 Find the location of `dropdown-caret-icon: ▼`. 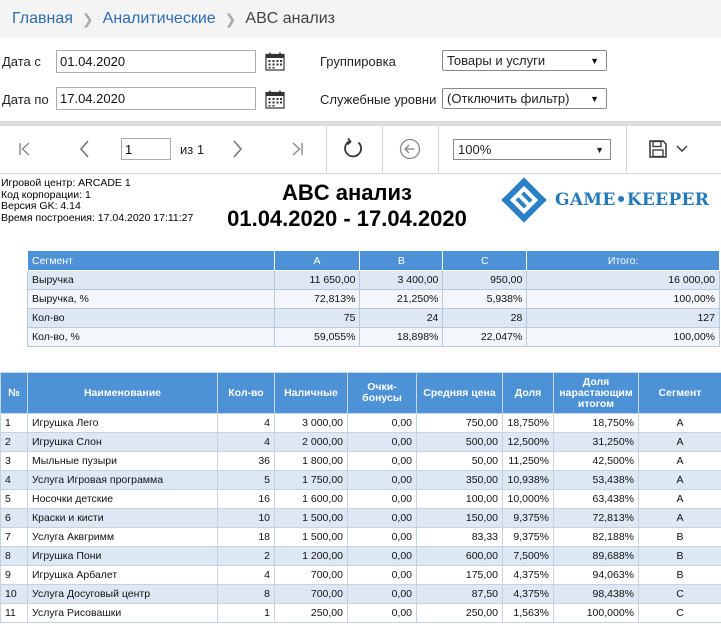

dropdown-caret-icon: ▼ is located at coordinates (599, 149).